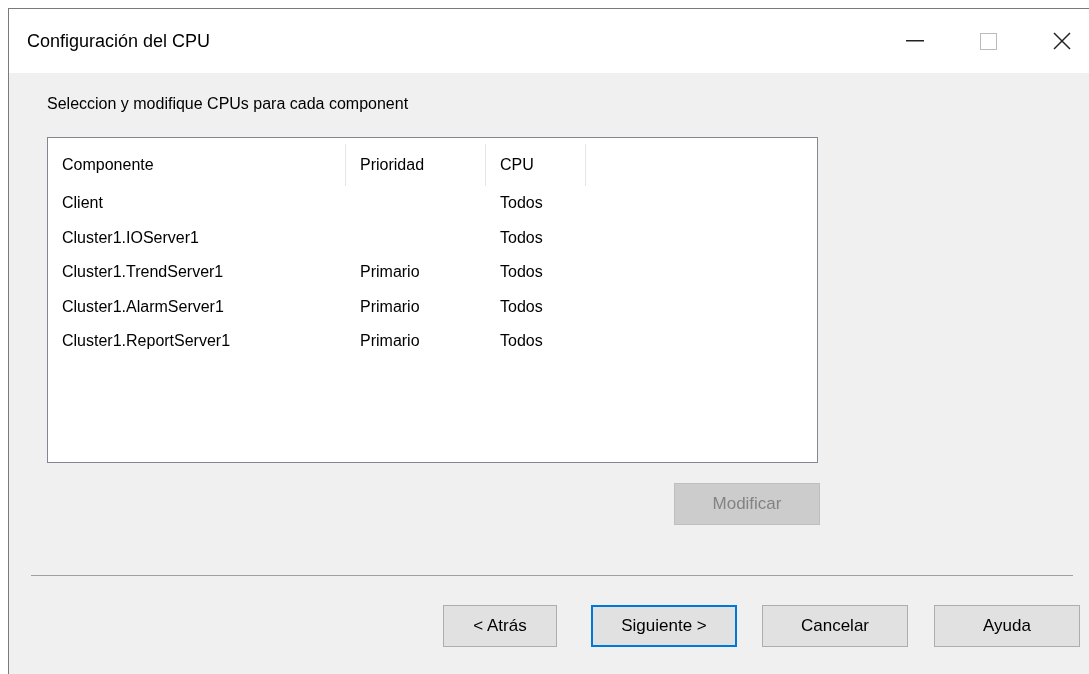  I want to click on dialog-button: Siguiente >, so click(664, 626).